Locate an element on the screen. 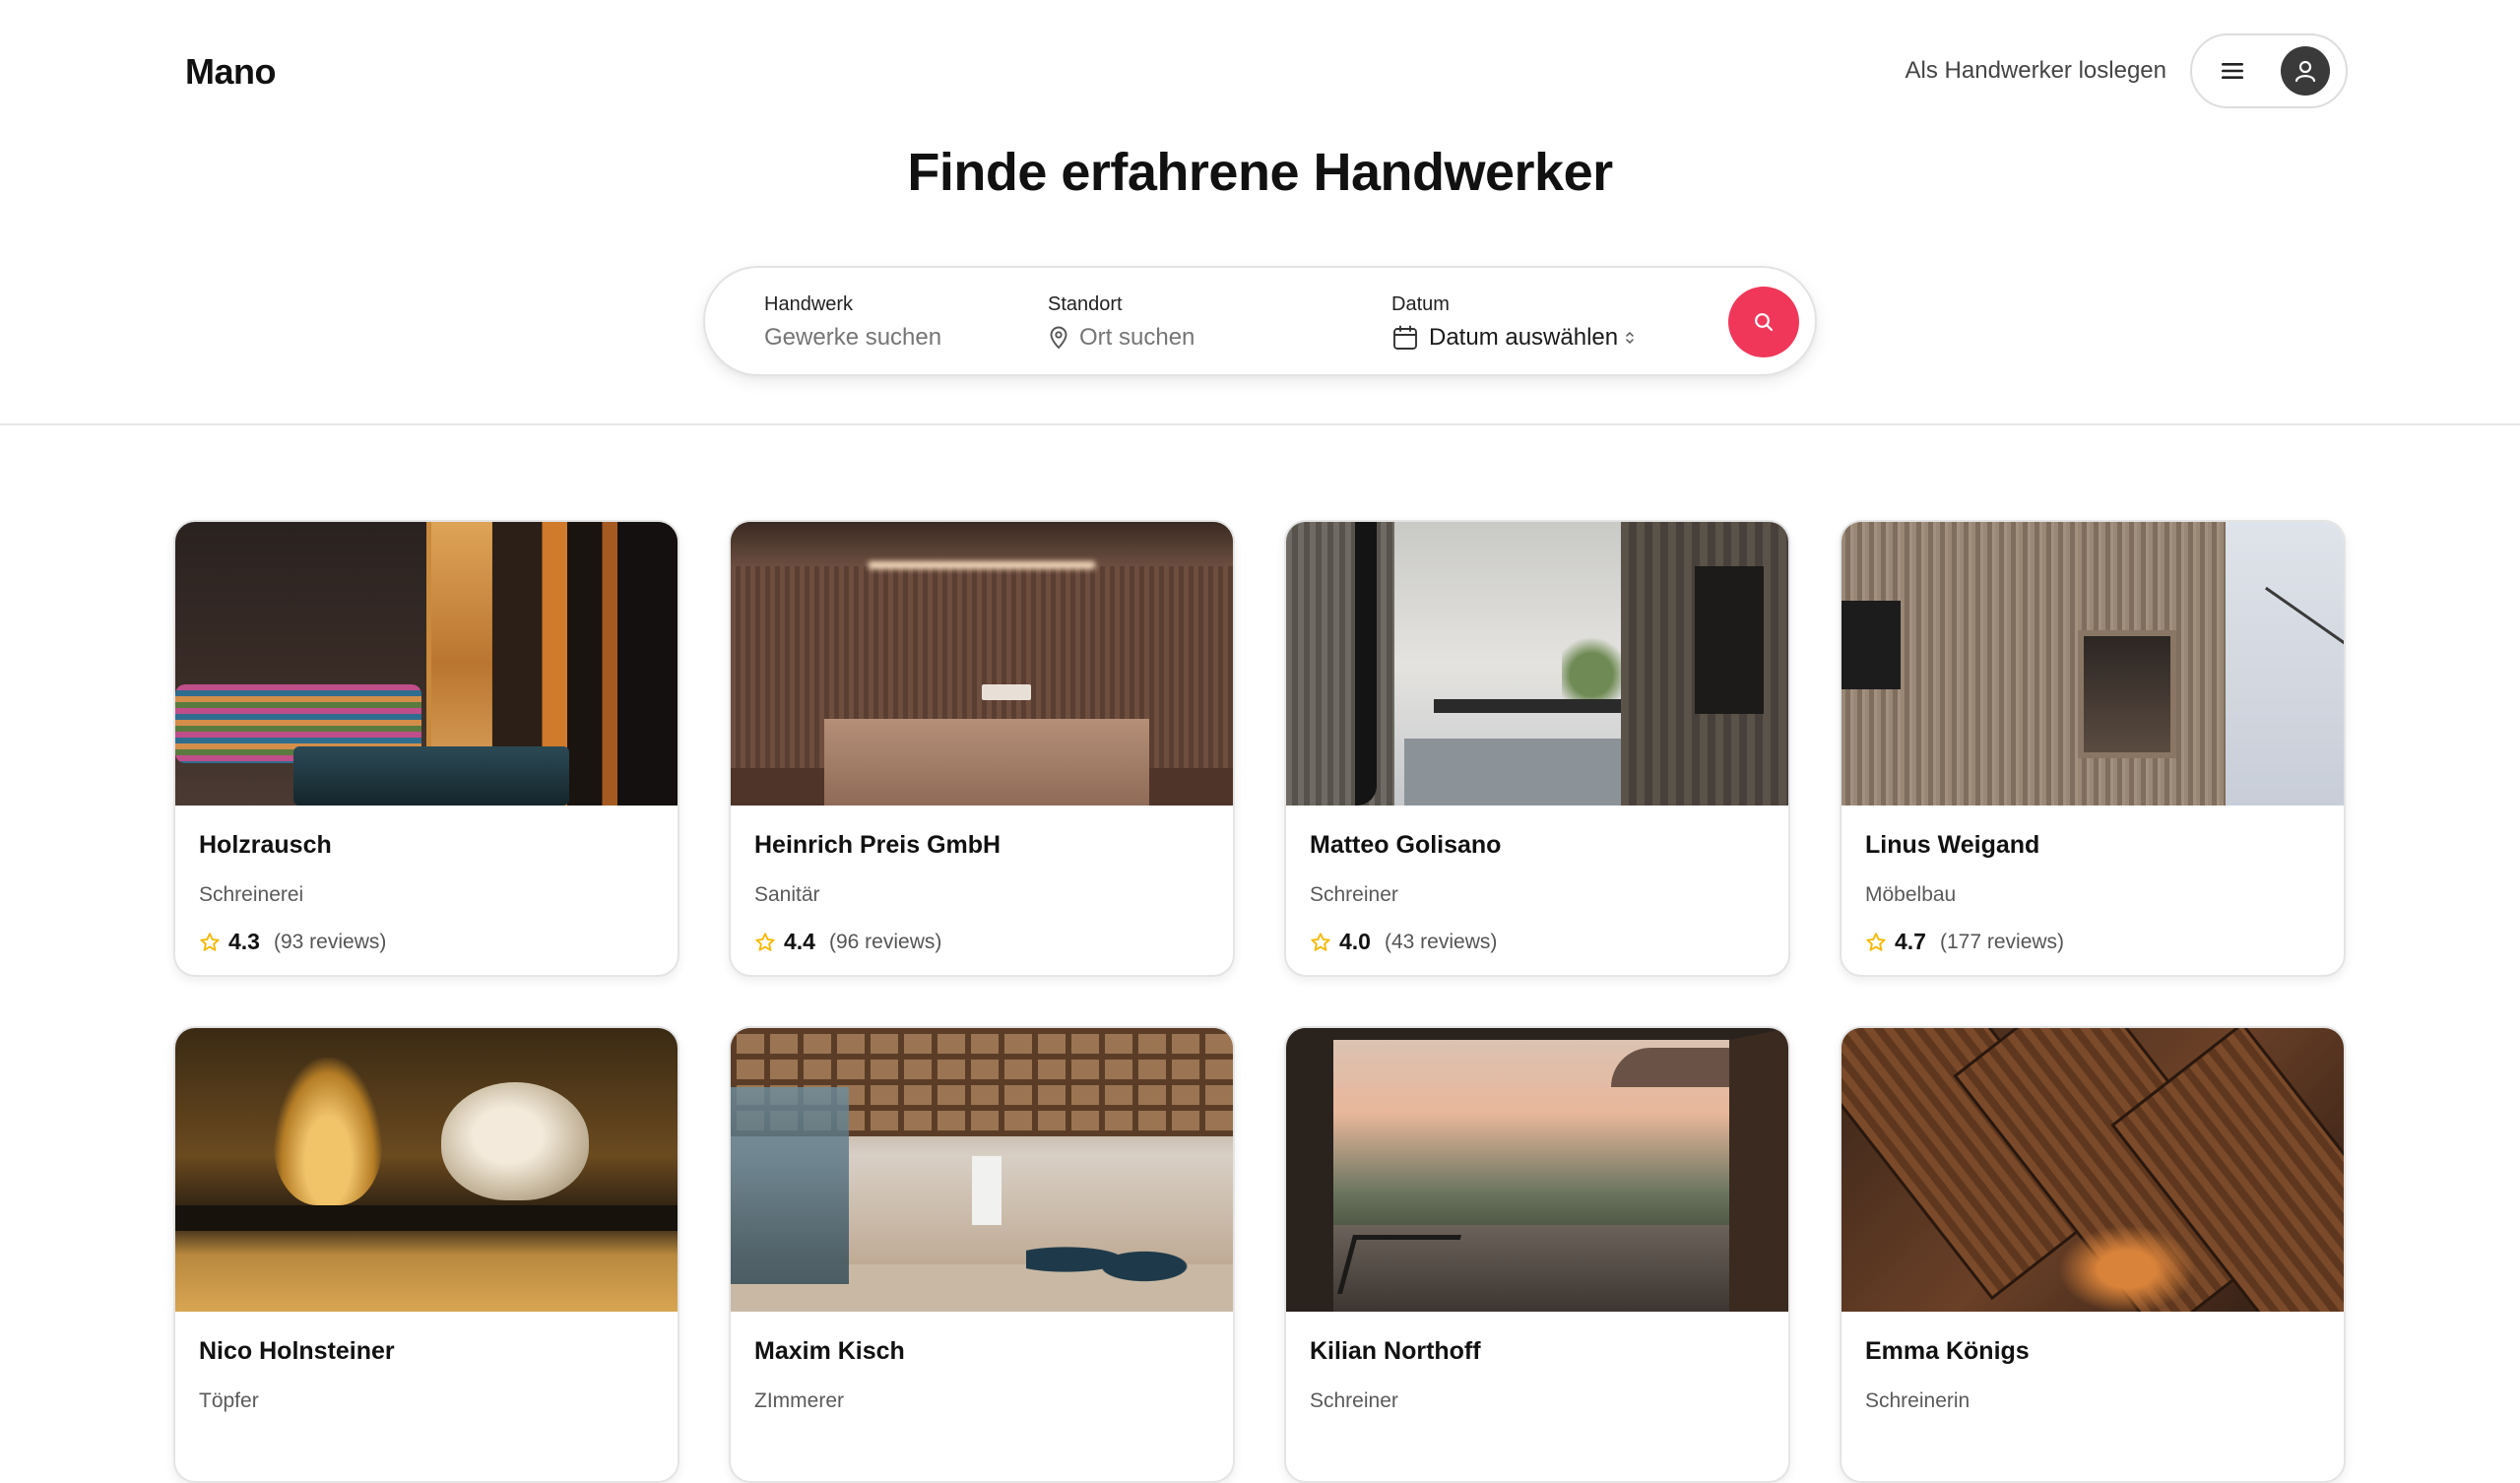  rating-value: 4.0 is located at coordinates (1355, 942).